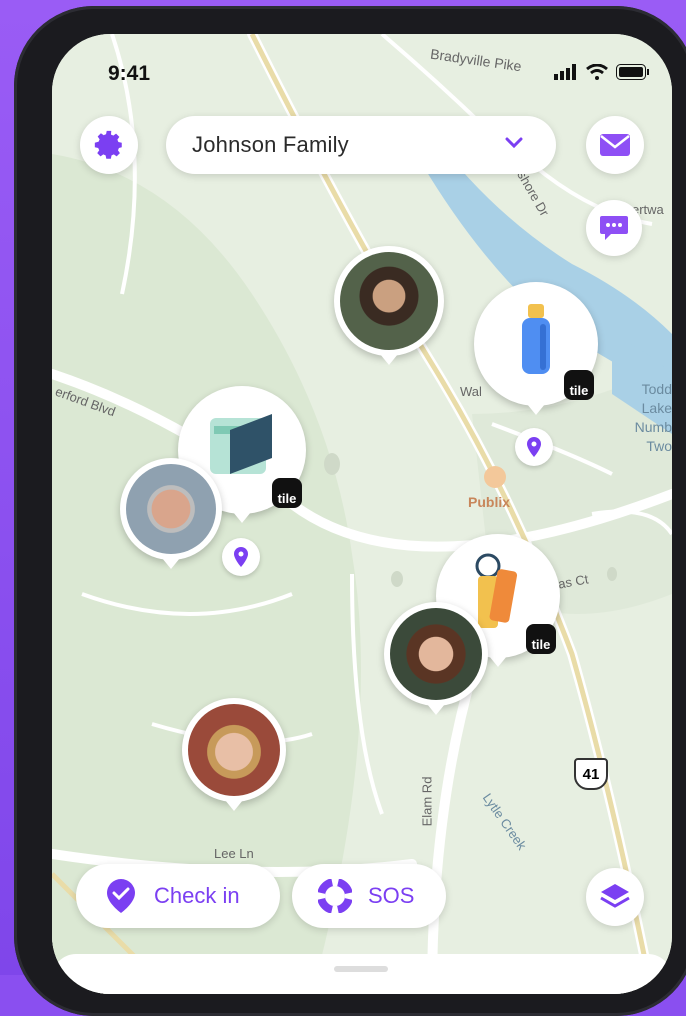 Image resolution: width=686 pixels, height=1016 pixels. I want to click on location-check-icon, so click(121, 896).